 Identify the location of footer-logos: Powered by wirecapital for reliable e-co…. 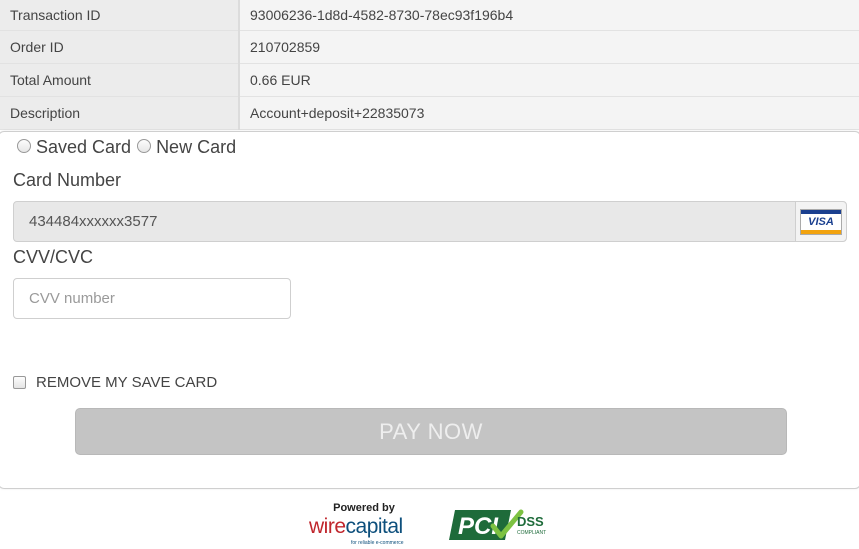
(429, 524).